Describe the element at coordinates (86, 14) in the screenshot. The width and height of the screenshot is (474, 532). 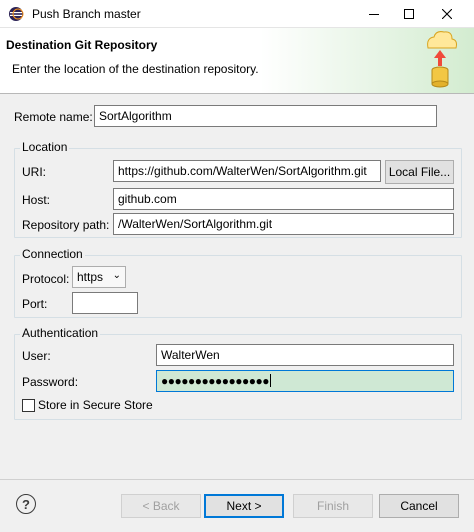
I see `window-title: Push Branch master` at that location.